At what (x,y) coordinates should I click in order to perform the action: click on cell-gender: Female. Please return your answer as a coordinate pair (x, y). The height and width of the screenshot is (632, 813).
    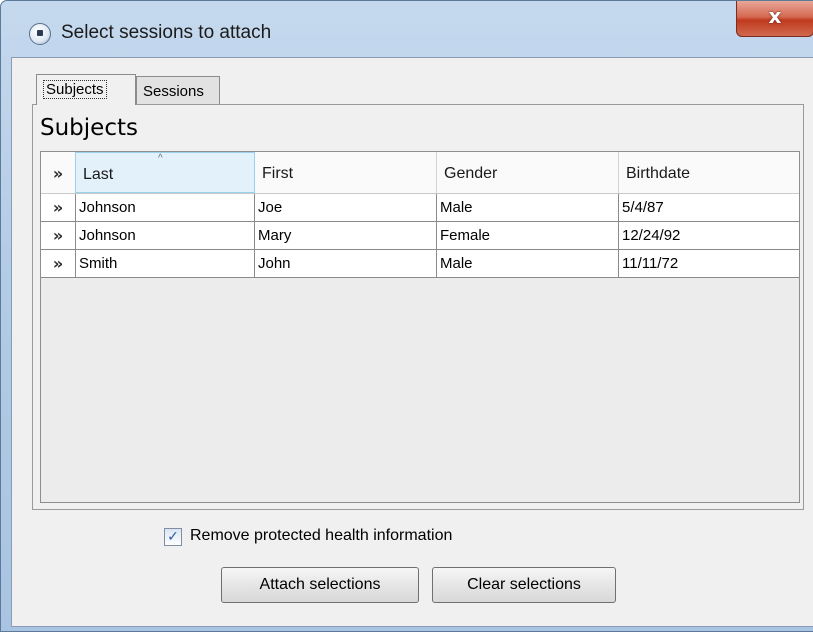
    Looking at the image, I should click on (528, 235).